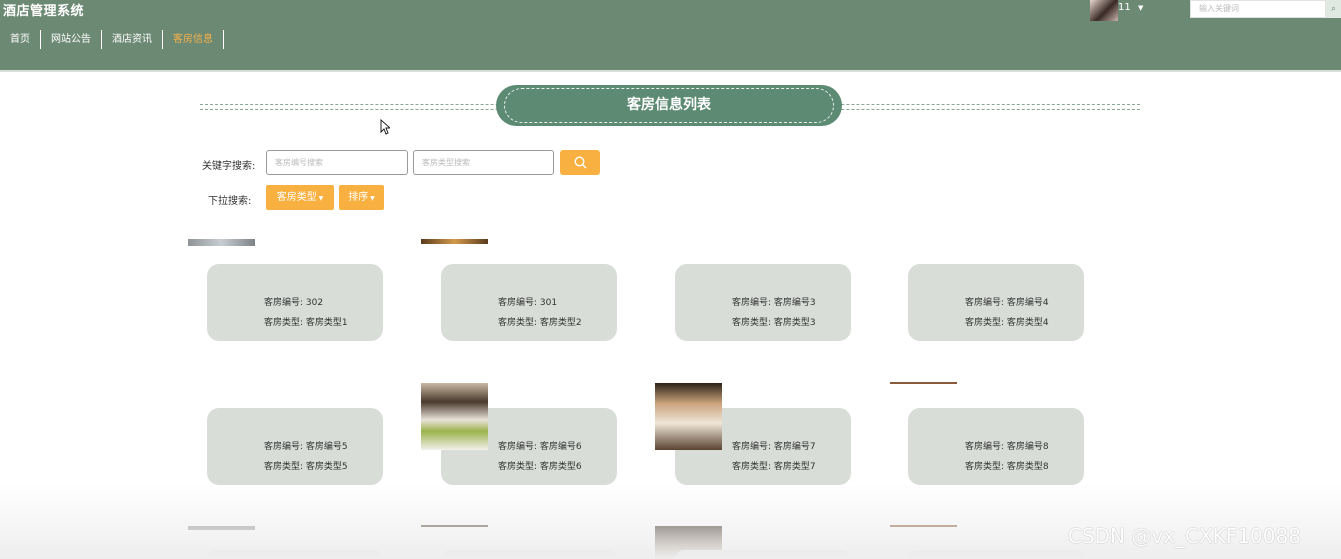 The height and width of the screenshot is (559, 1341). I want to click on section-title-pill: 客房信息列表, so click(669, 105).